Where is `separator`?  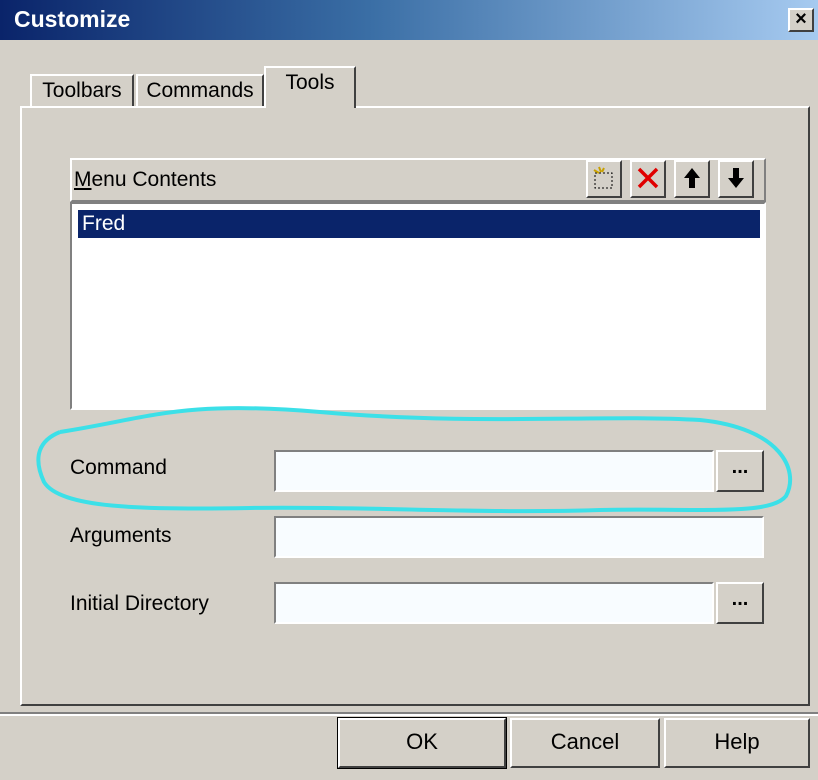 separator is located at coordinates (409, 714).